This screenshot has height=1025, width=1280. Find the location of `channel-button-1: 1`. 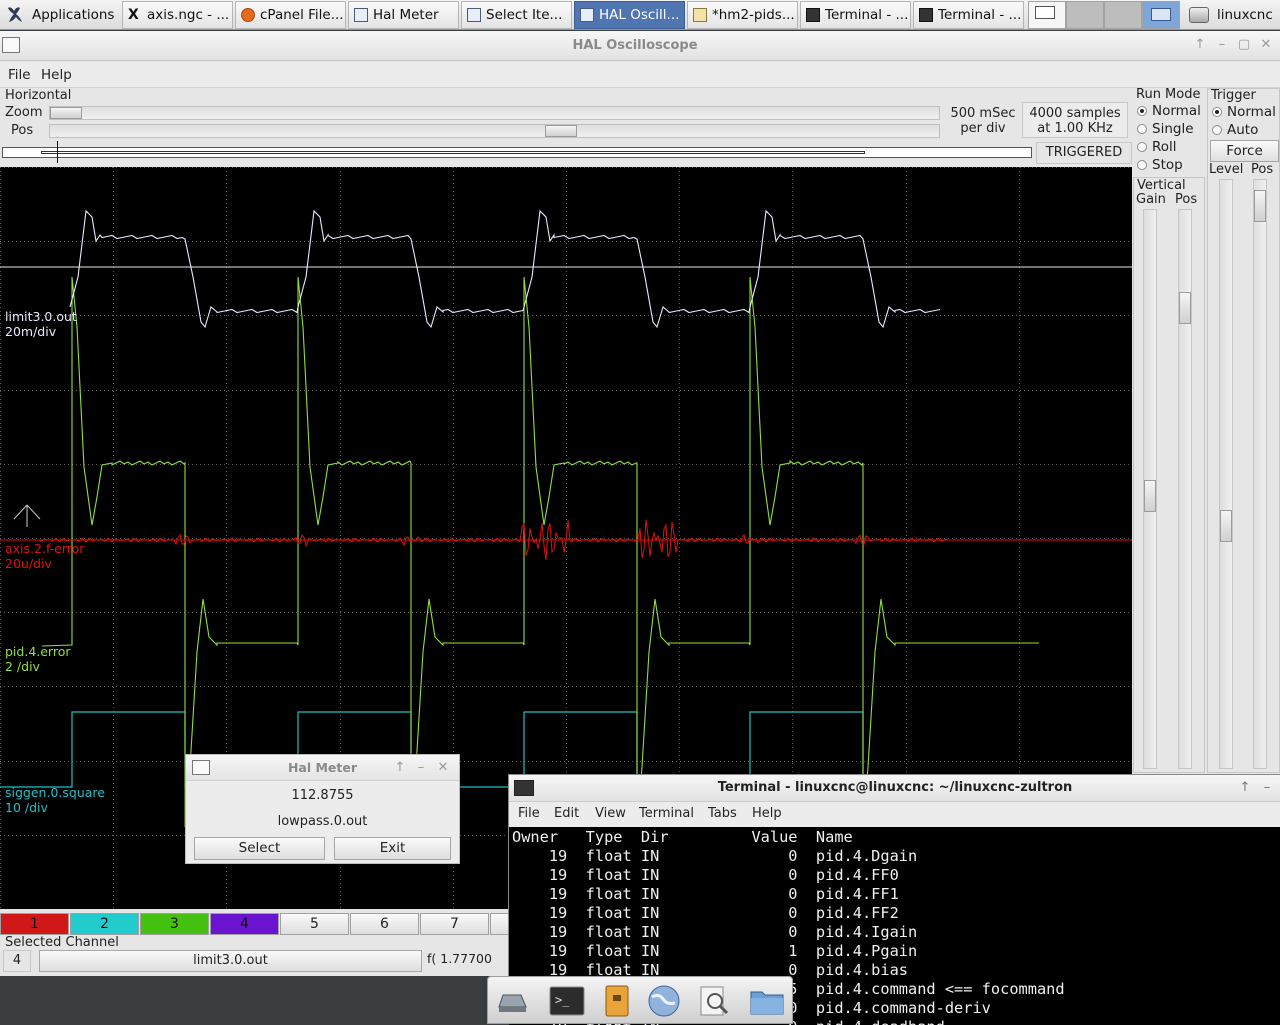

channel-button-1: 1 is located at coordinates (34, 924).